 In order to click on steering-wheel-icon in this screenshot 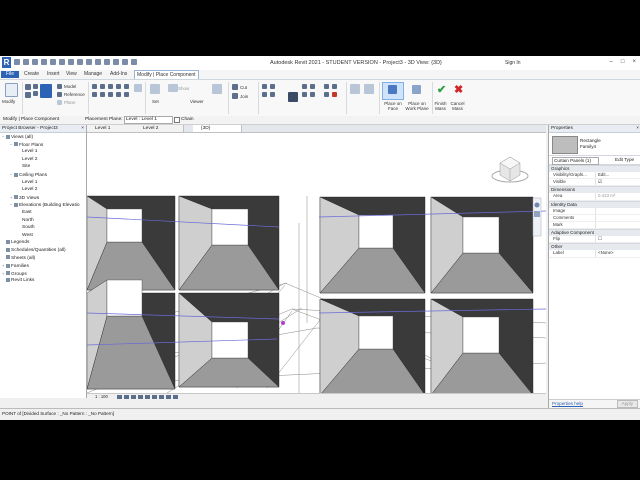, I will do `click(537, 205)`.